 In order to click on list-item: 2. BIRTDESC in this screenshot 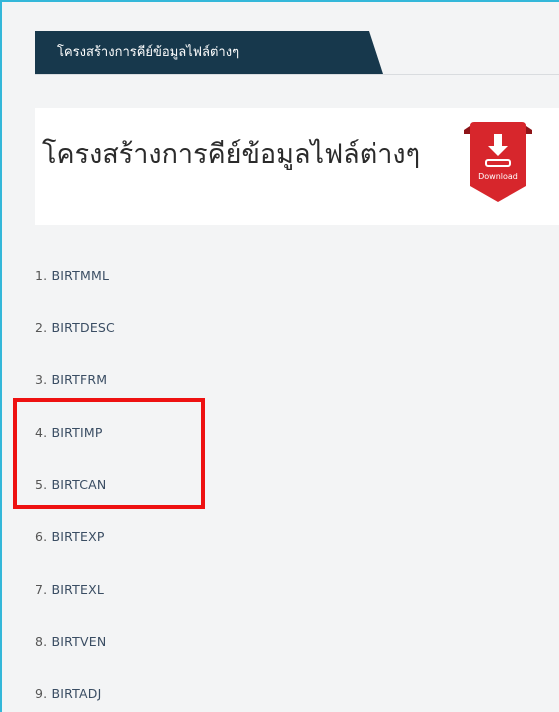, I will do `click(75, 327)`.